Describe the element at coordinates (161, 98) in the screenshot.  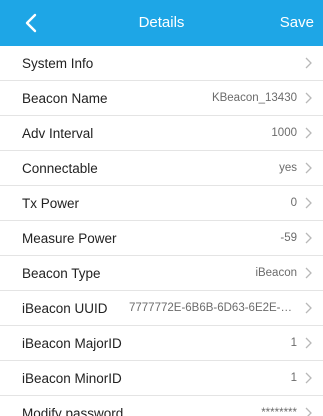
I see `row-beacon-name: Beacon Name KBeacon_13430` at that location.